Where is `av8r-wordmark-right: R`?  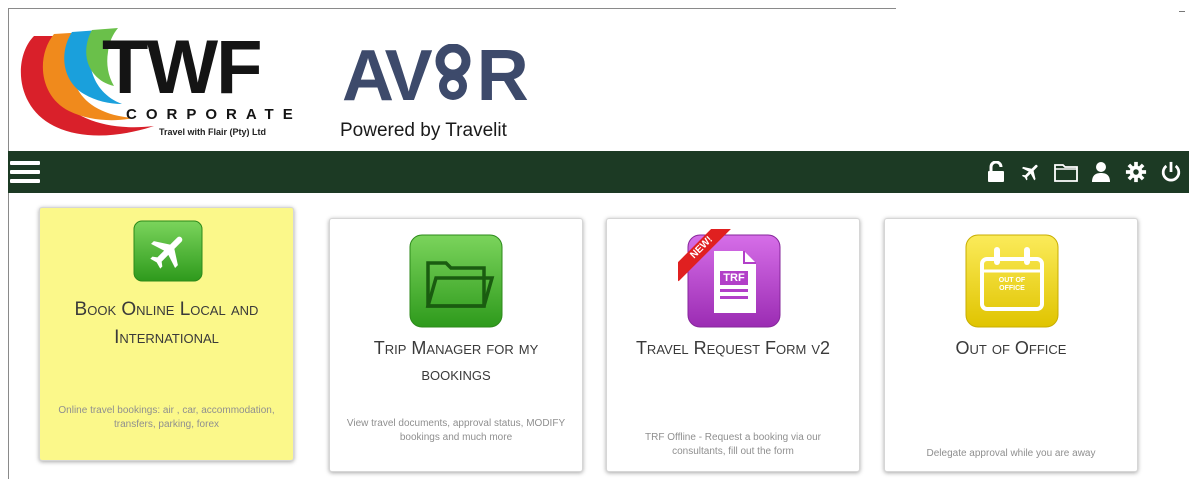
av8r-wordmark-right: R is located at coordinates (502, 76).